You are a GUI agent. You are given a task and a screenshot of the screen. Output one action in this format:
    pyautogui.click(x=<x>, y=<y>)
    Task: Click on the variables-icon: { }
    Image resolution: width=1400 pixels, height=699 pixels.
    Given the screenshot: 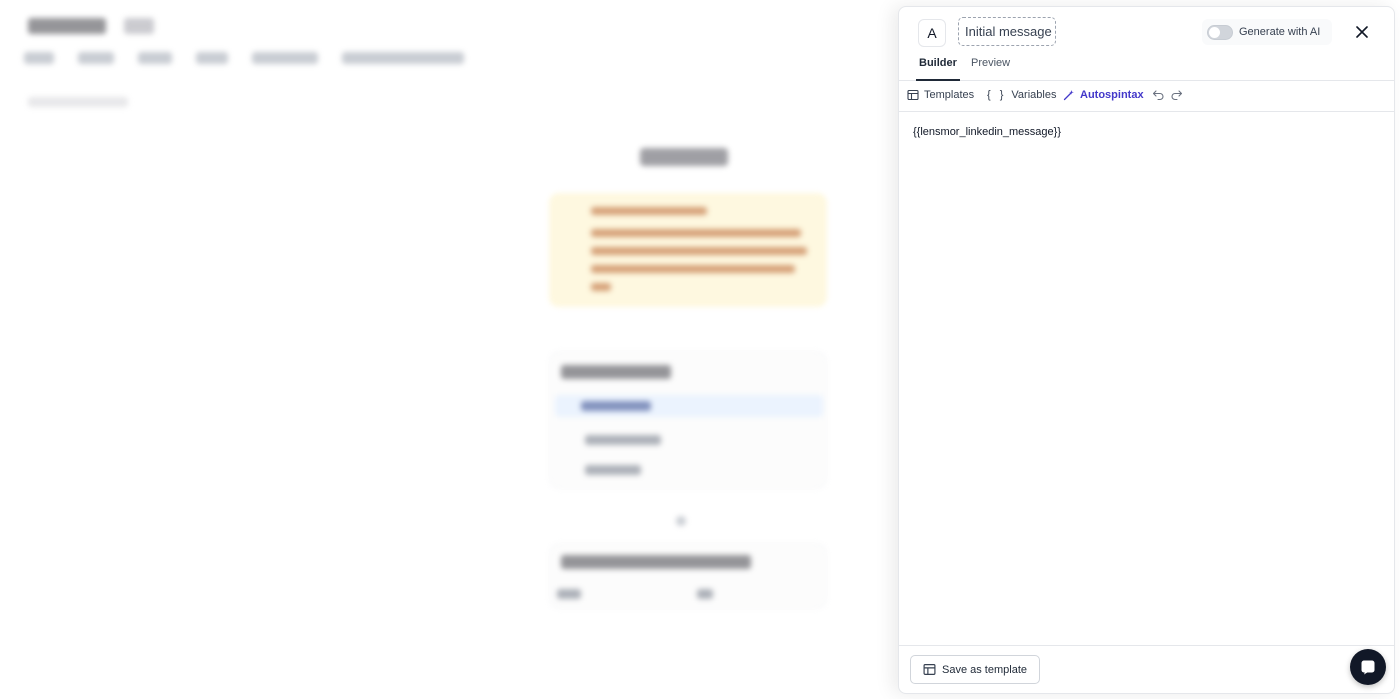 What is the action you would take?
    pyautogui.click(x=997, y=95)
    